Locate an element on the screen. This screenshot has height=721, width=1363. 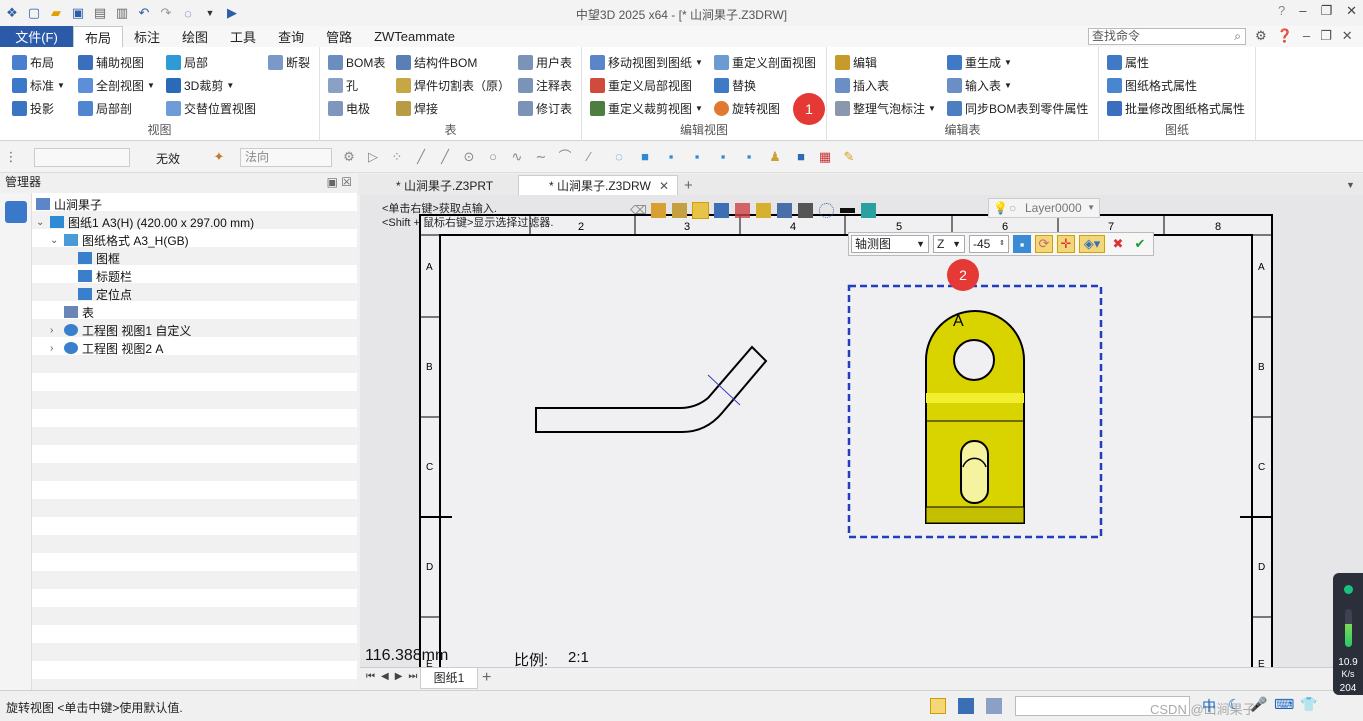
cancel-x-icon: ✖ is located at coordinates (1118, 244).